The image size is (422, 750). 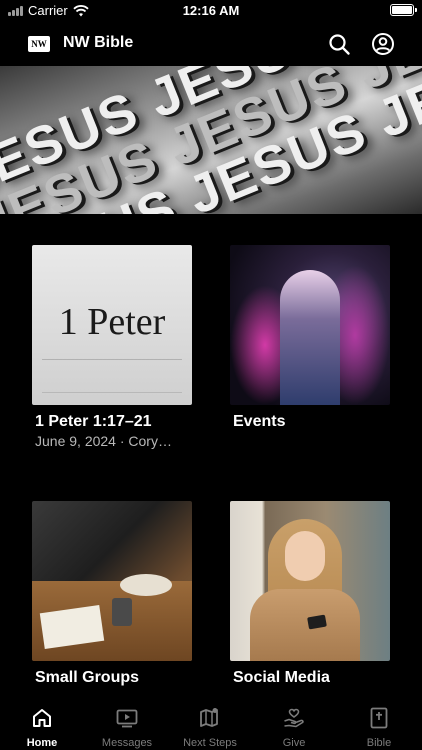 I want to click on status-time: 12:16 AM, so click(x=211, y=10).